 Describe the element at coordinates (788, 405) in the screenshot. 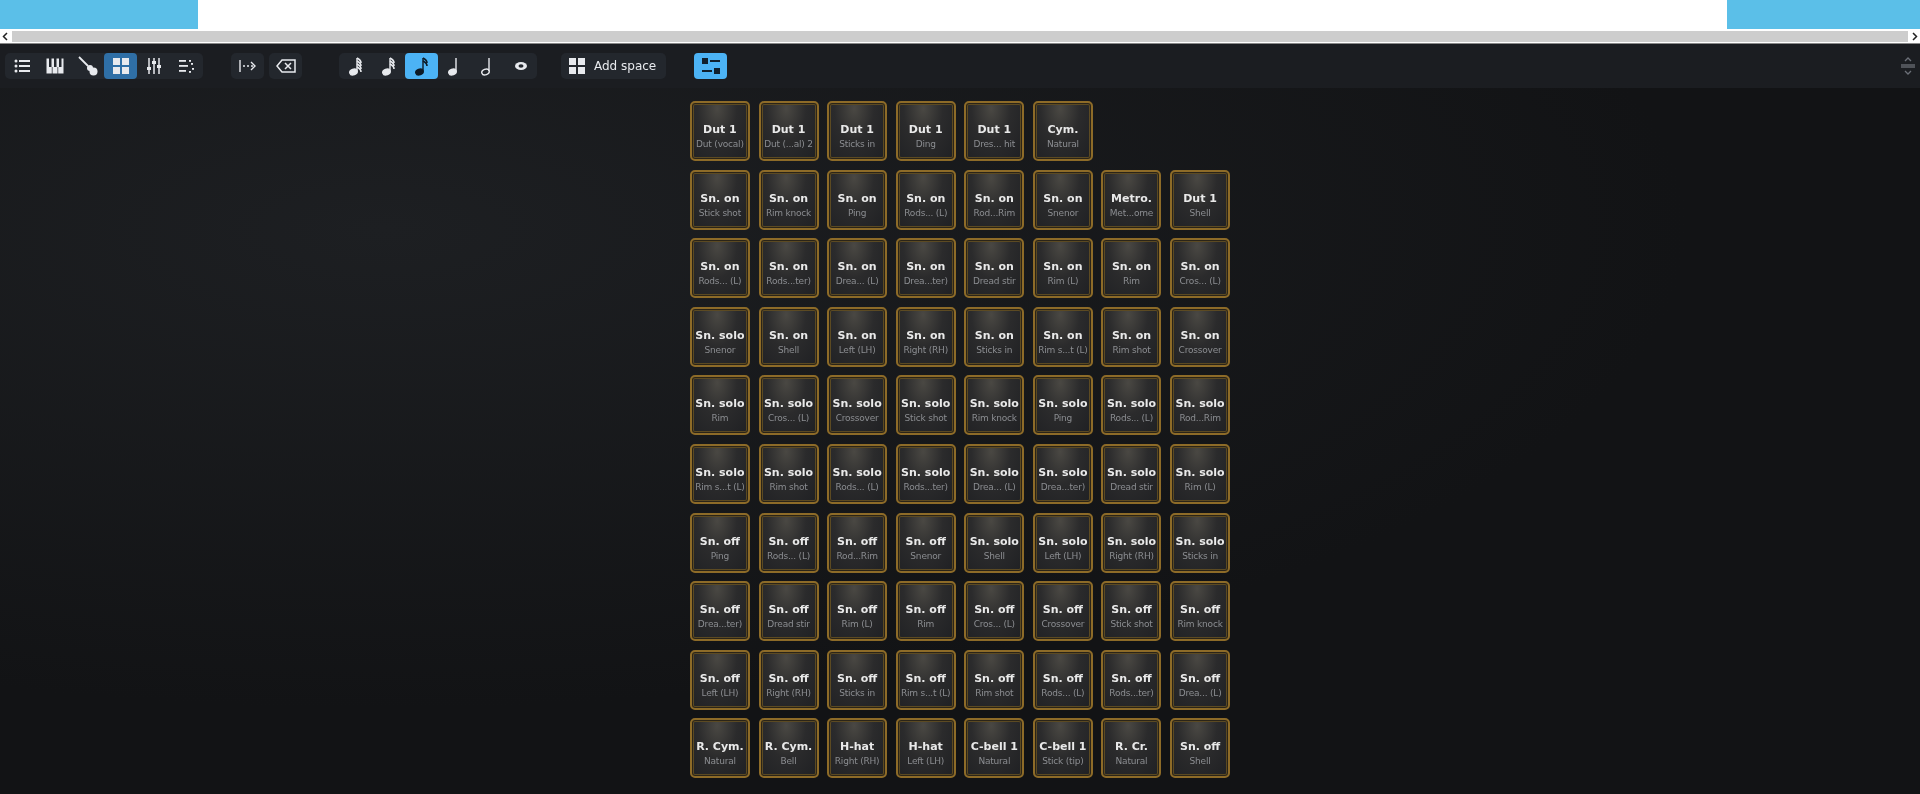

I see `drum-pad: Sn. solo Cros... (L)` at that location.